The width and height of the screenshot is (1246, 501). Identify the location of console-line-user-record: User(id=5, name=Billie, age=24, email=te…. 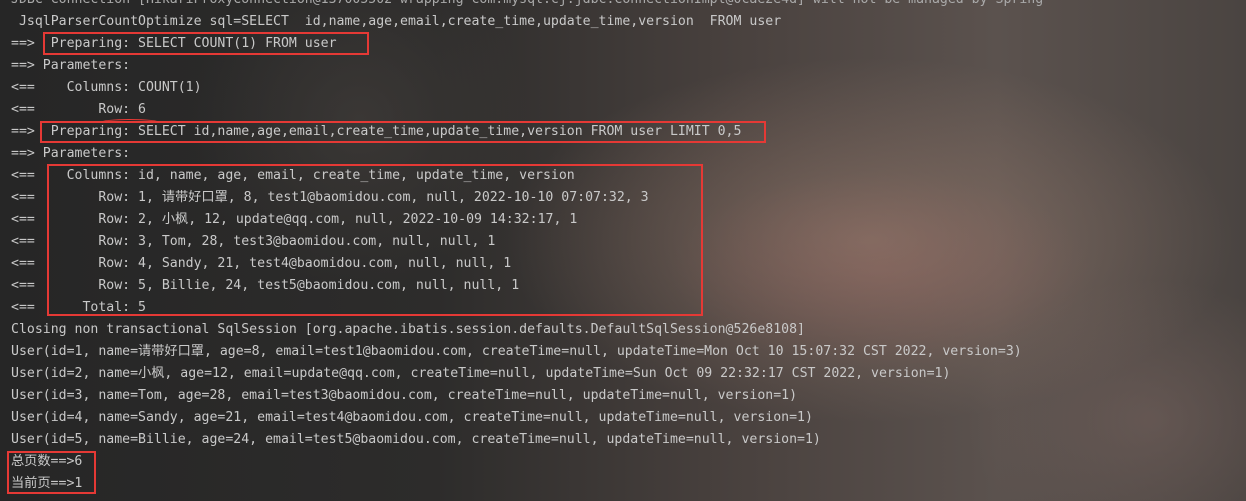
(416, 439).